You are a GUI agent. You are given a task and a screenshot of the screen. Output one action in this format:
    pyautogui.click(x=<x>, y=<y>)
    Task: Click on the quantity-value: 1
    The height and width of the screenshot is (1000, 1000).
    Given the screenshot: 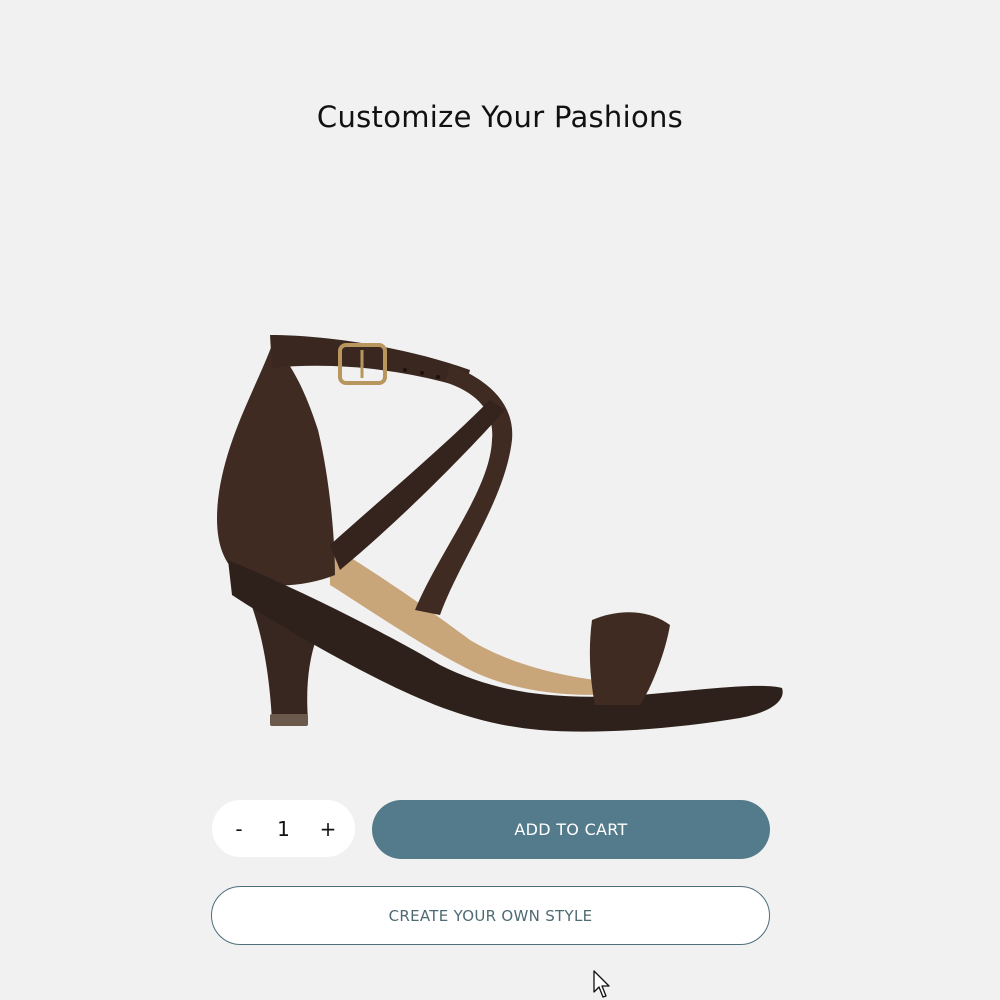 What is the action you would take?
    pyautogui.click(x=284, y=829)
    